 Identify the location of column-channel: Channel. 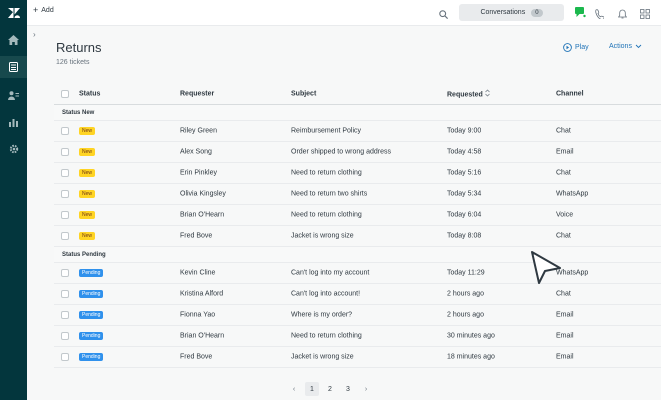
(570, 93).